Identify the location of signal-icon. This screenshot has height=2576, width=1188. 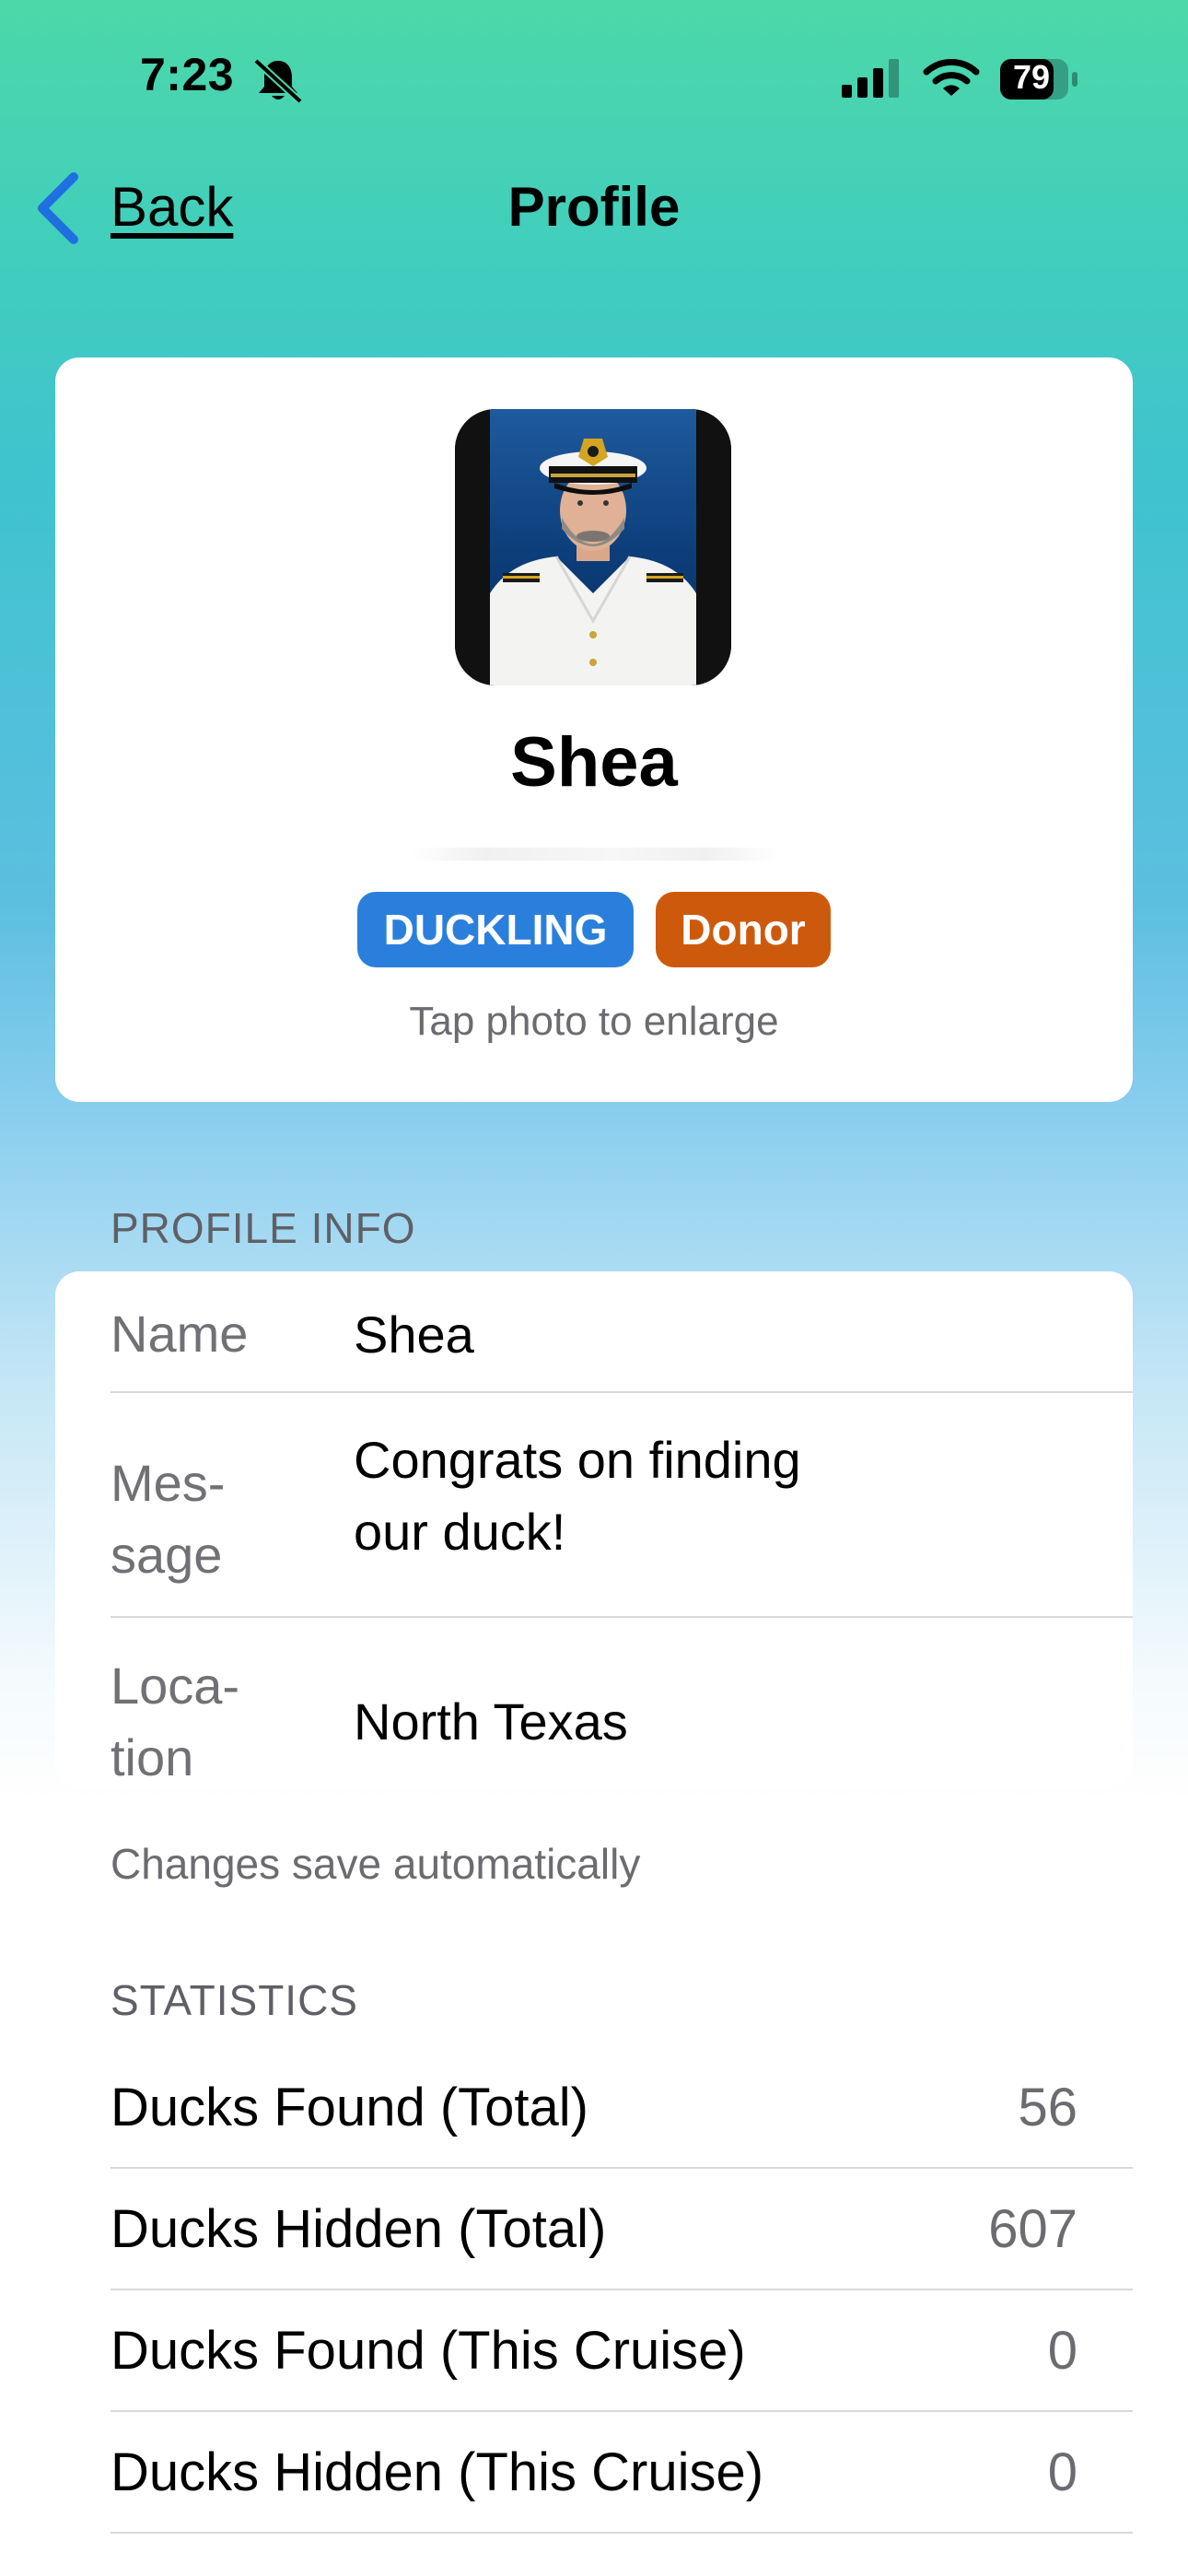
(870, 78).